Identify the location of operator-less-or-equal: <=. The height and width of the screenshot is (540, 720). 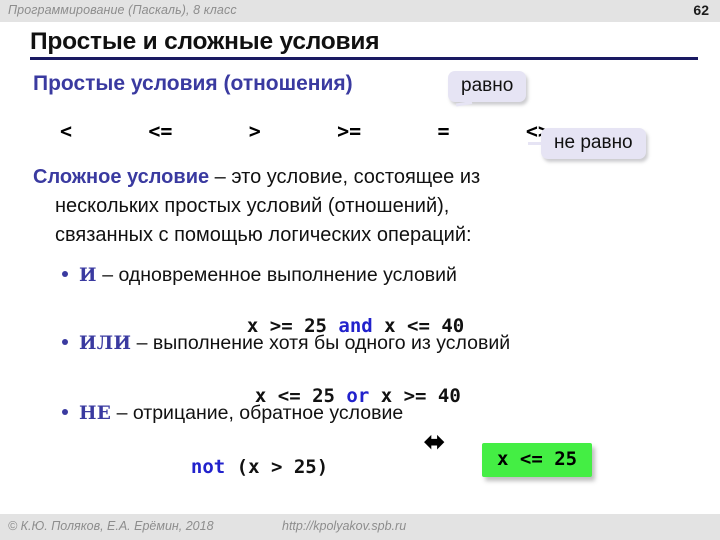
(160, 131).